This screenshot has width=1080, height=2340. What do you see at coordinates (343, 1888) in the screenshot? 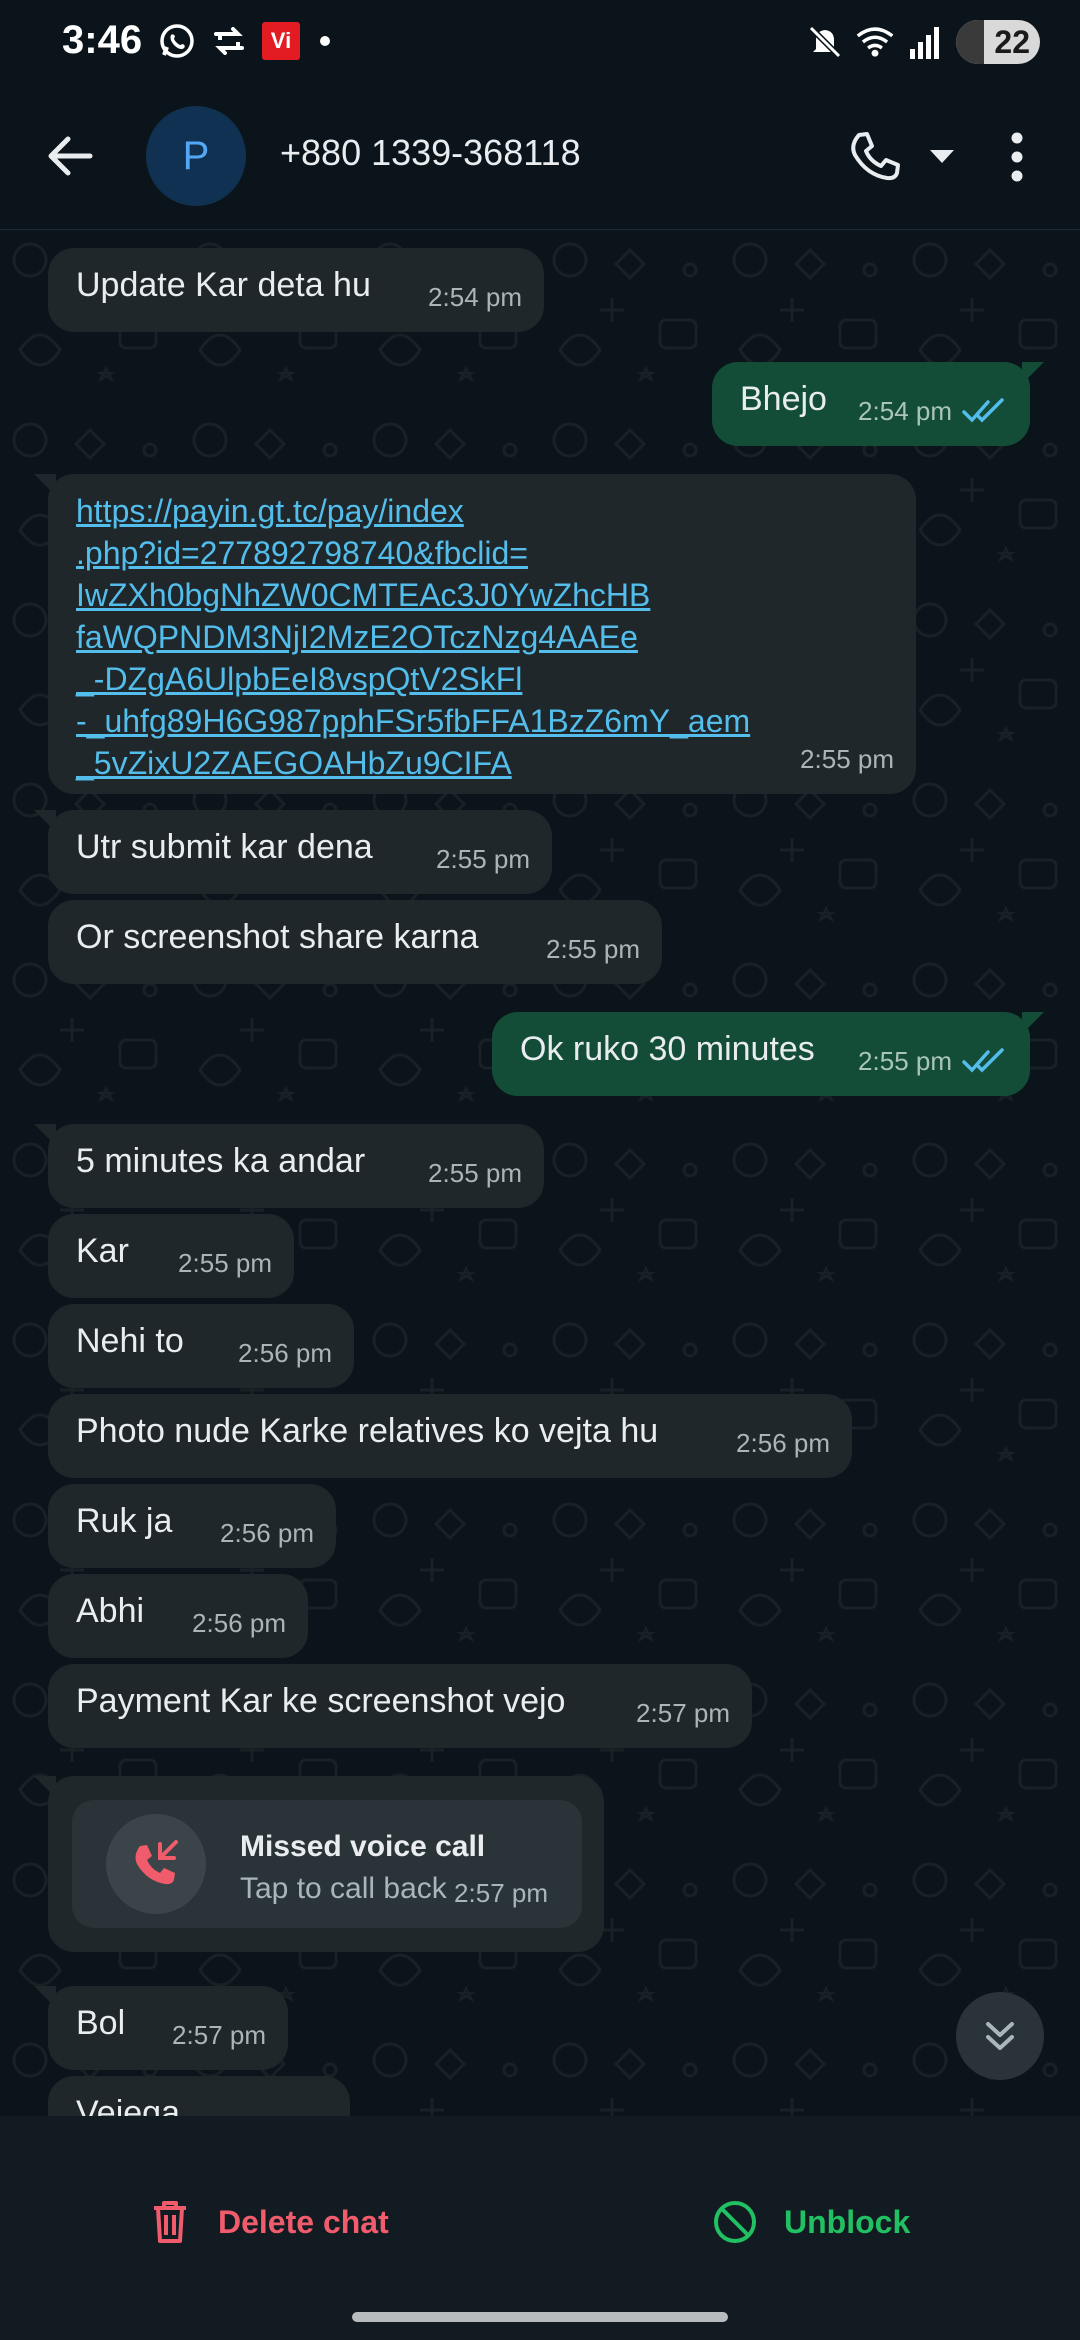
I see `missed-call-subtitle: Tap to call back` at bounding box center [343, 1888].